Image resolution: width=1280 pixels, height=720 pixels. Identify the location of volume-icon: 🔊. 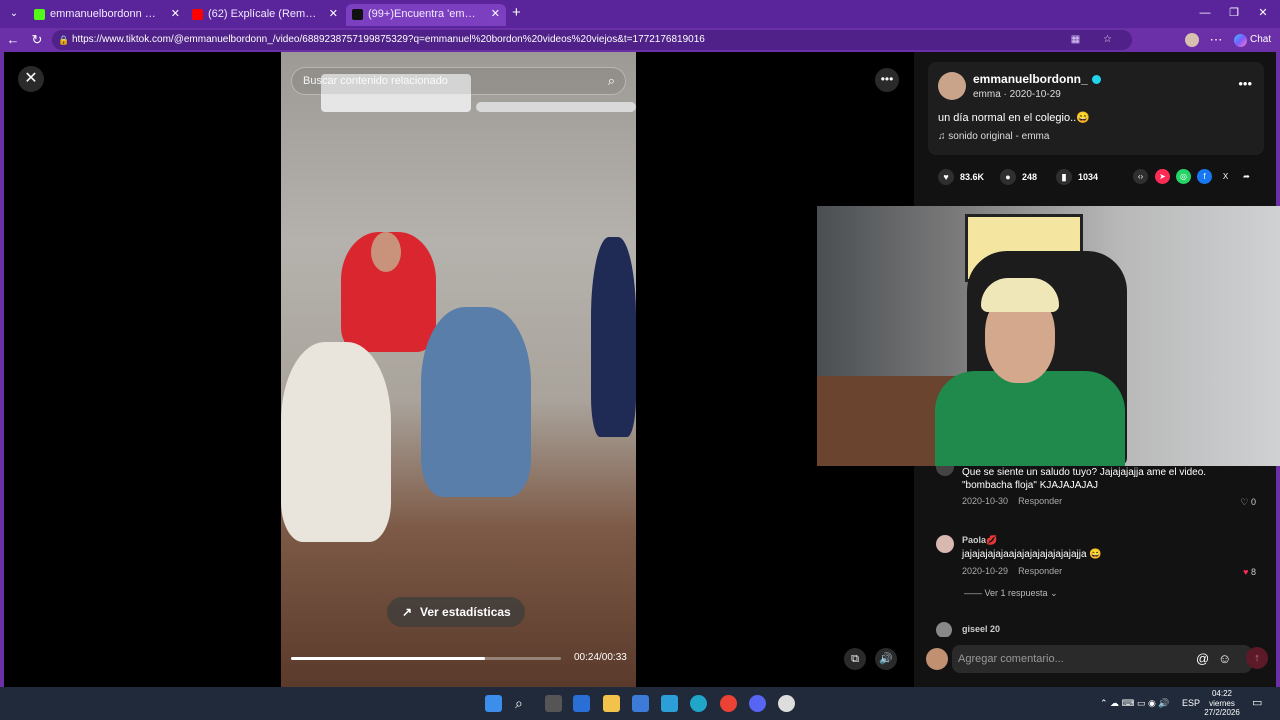
(886, 659).